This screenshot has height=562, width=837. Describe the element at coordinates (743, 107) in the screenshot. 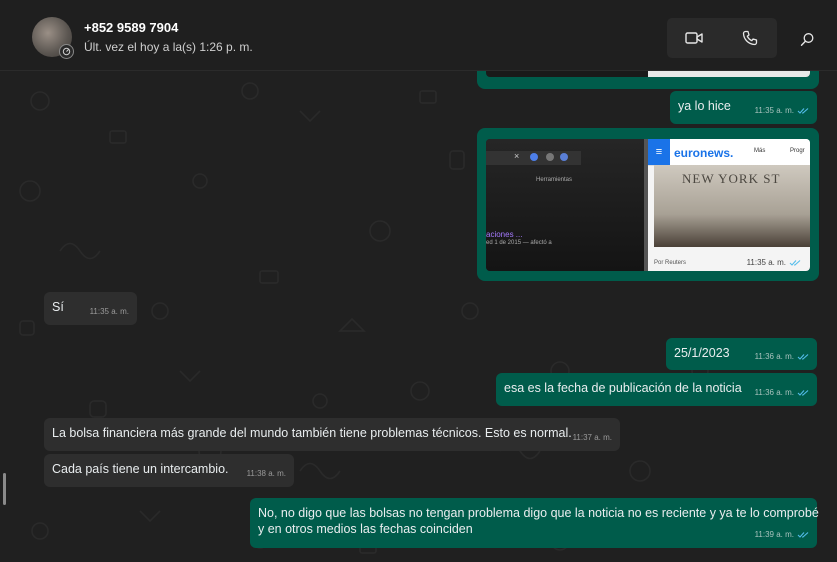

I see `outgoing-message: ya lo hice 11:35 a. m.` at that location.